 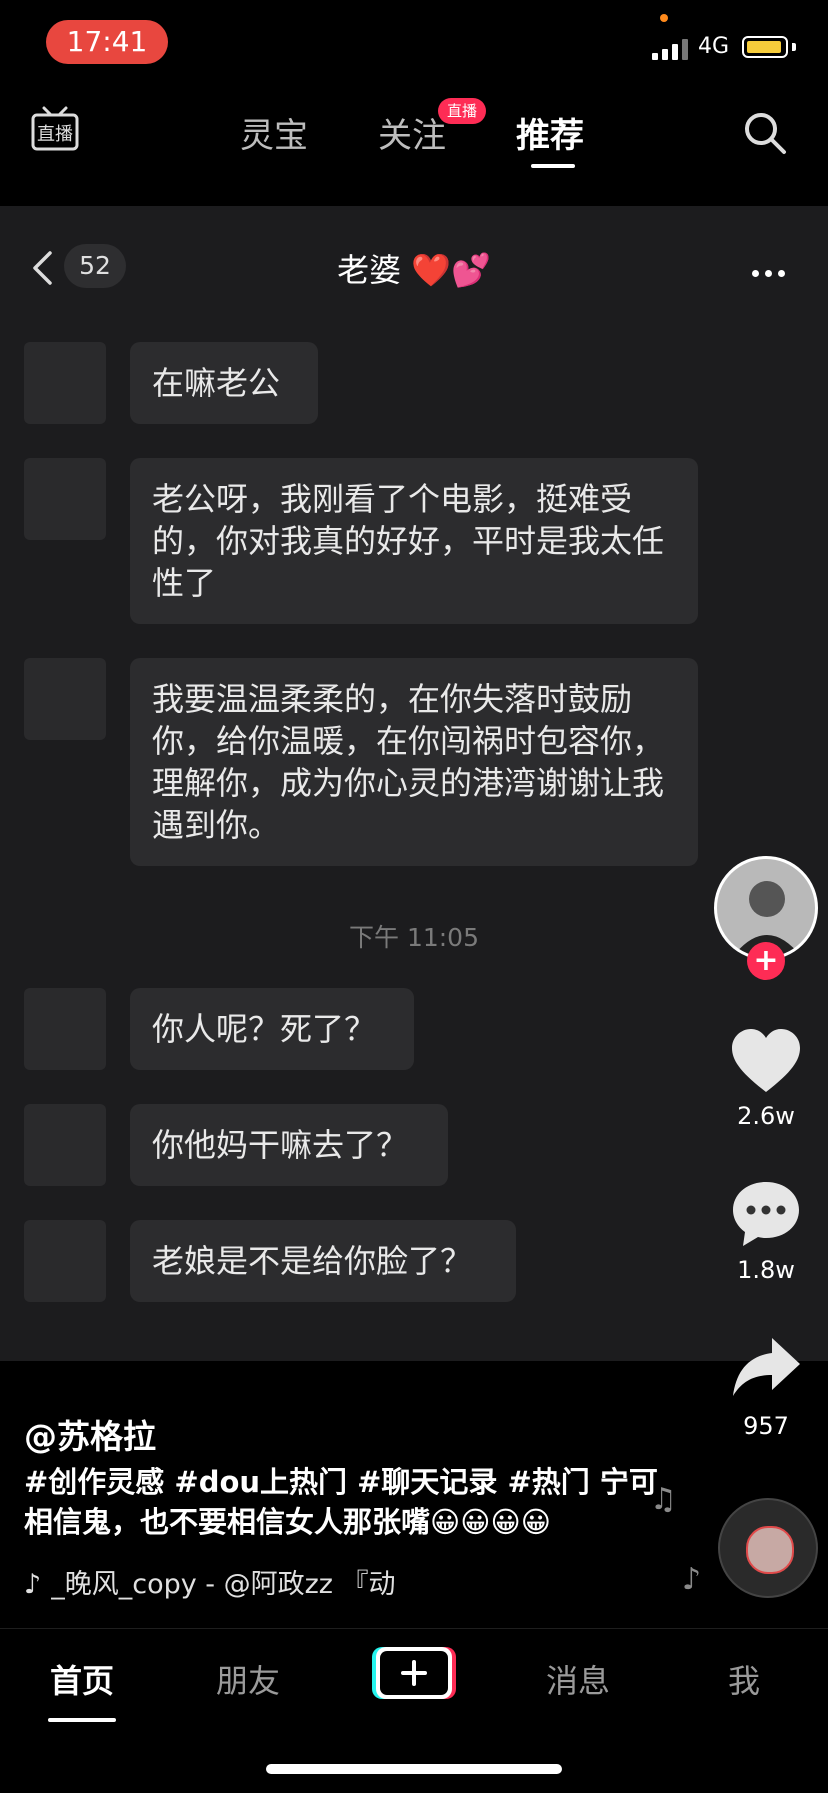 What do you see at coordinates (107, 42) in the screenshot?
I see `status-time: 17:41` at bounding box center [107, 42].